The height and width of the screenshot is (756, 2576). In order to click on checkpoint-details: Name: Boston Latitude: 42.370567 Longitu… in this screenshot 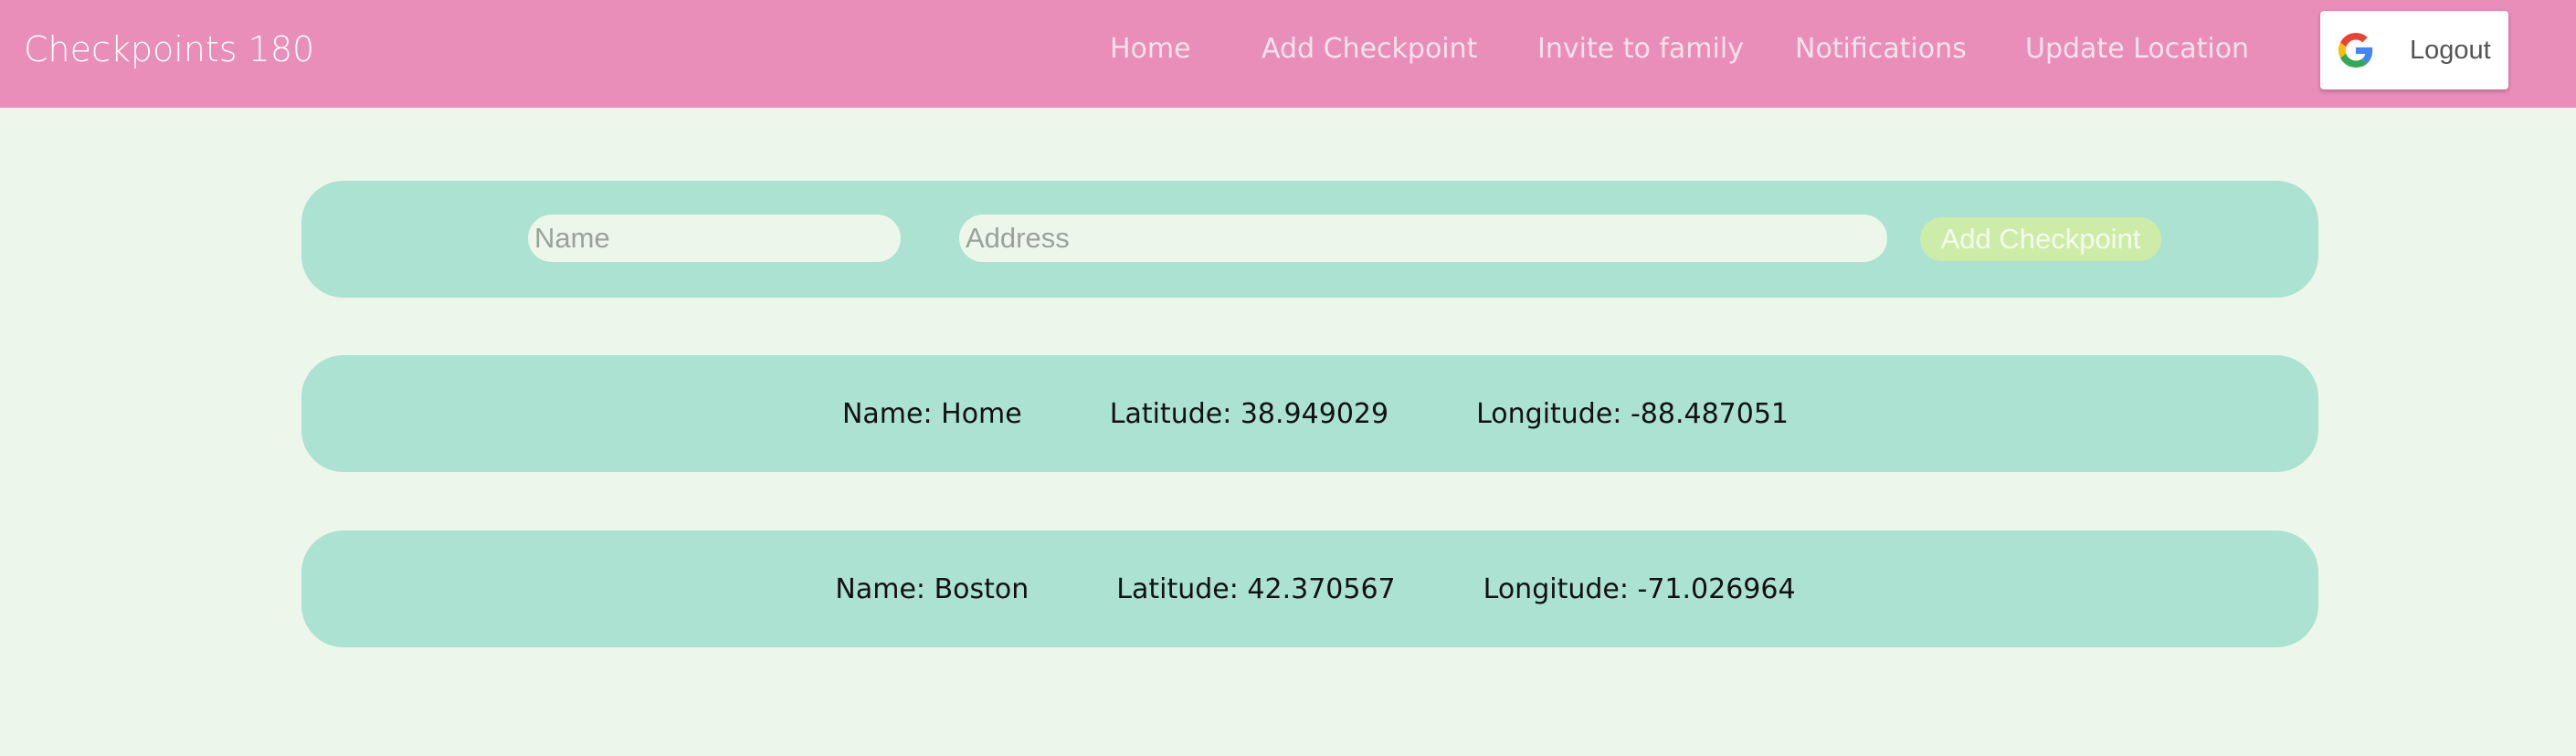, I will do `click(1309, 589)`.